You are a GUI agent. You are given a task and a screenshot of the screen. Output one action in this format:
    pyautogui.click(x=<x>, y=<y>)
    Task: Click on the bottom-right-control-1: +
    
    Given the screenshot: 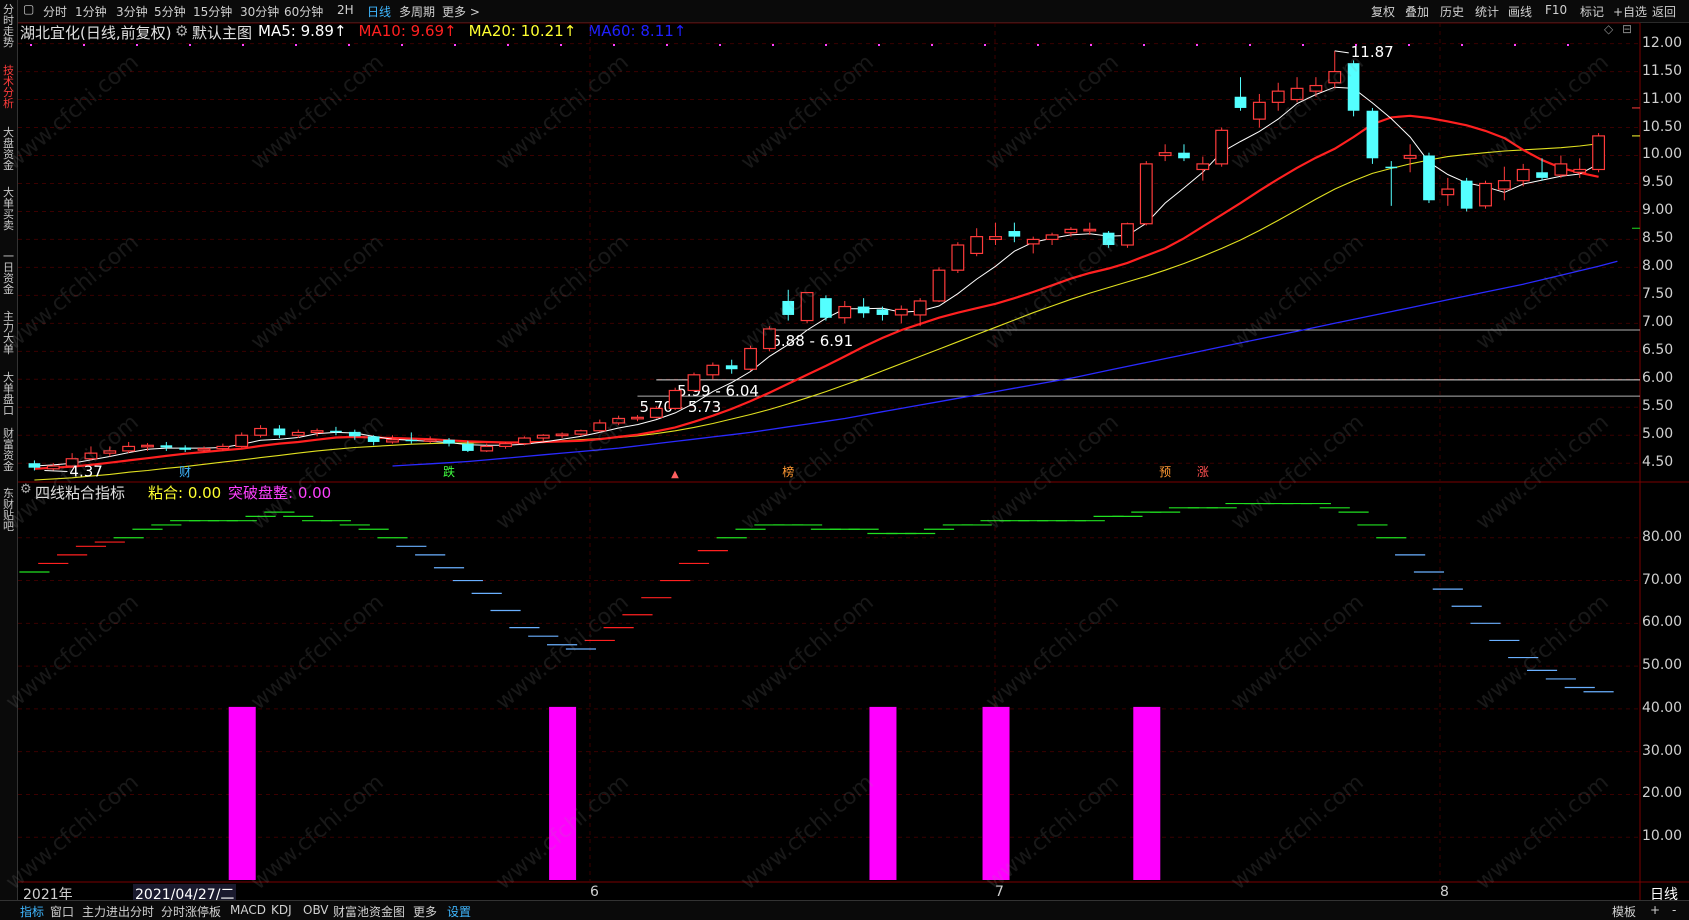 What is the action you would take?
    pyautogui.click(x=1655, y=910)
    